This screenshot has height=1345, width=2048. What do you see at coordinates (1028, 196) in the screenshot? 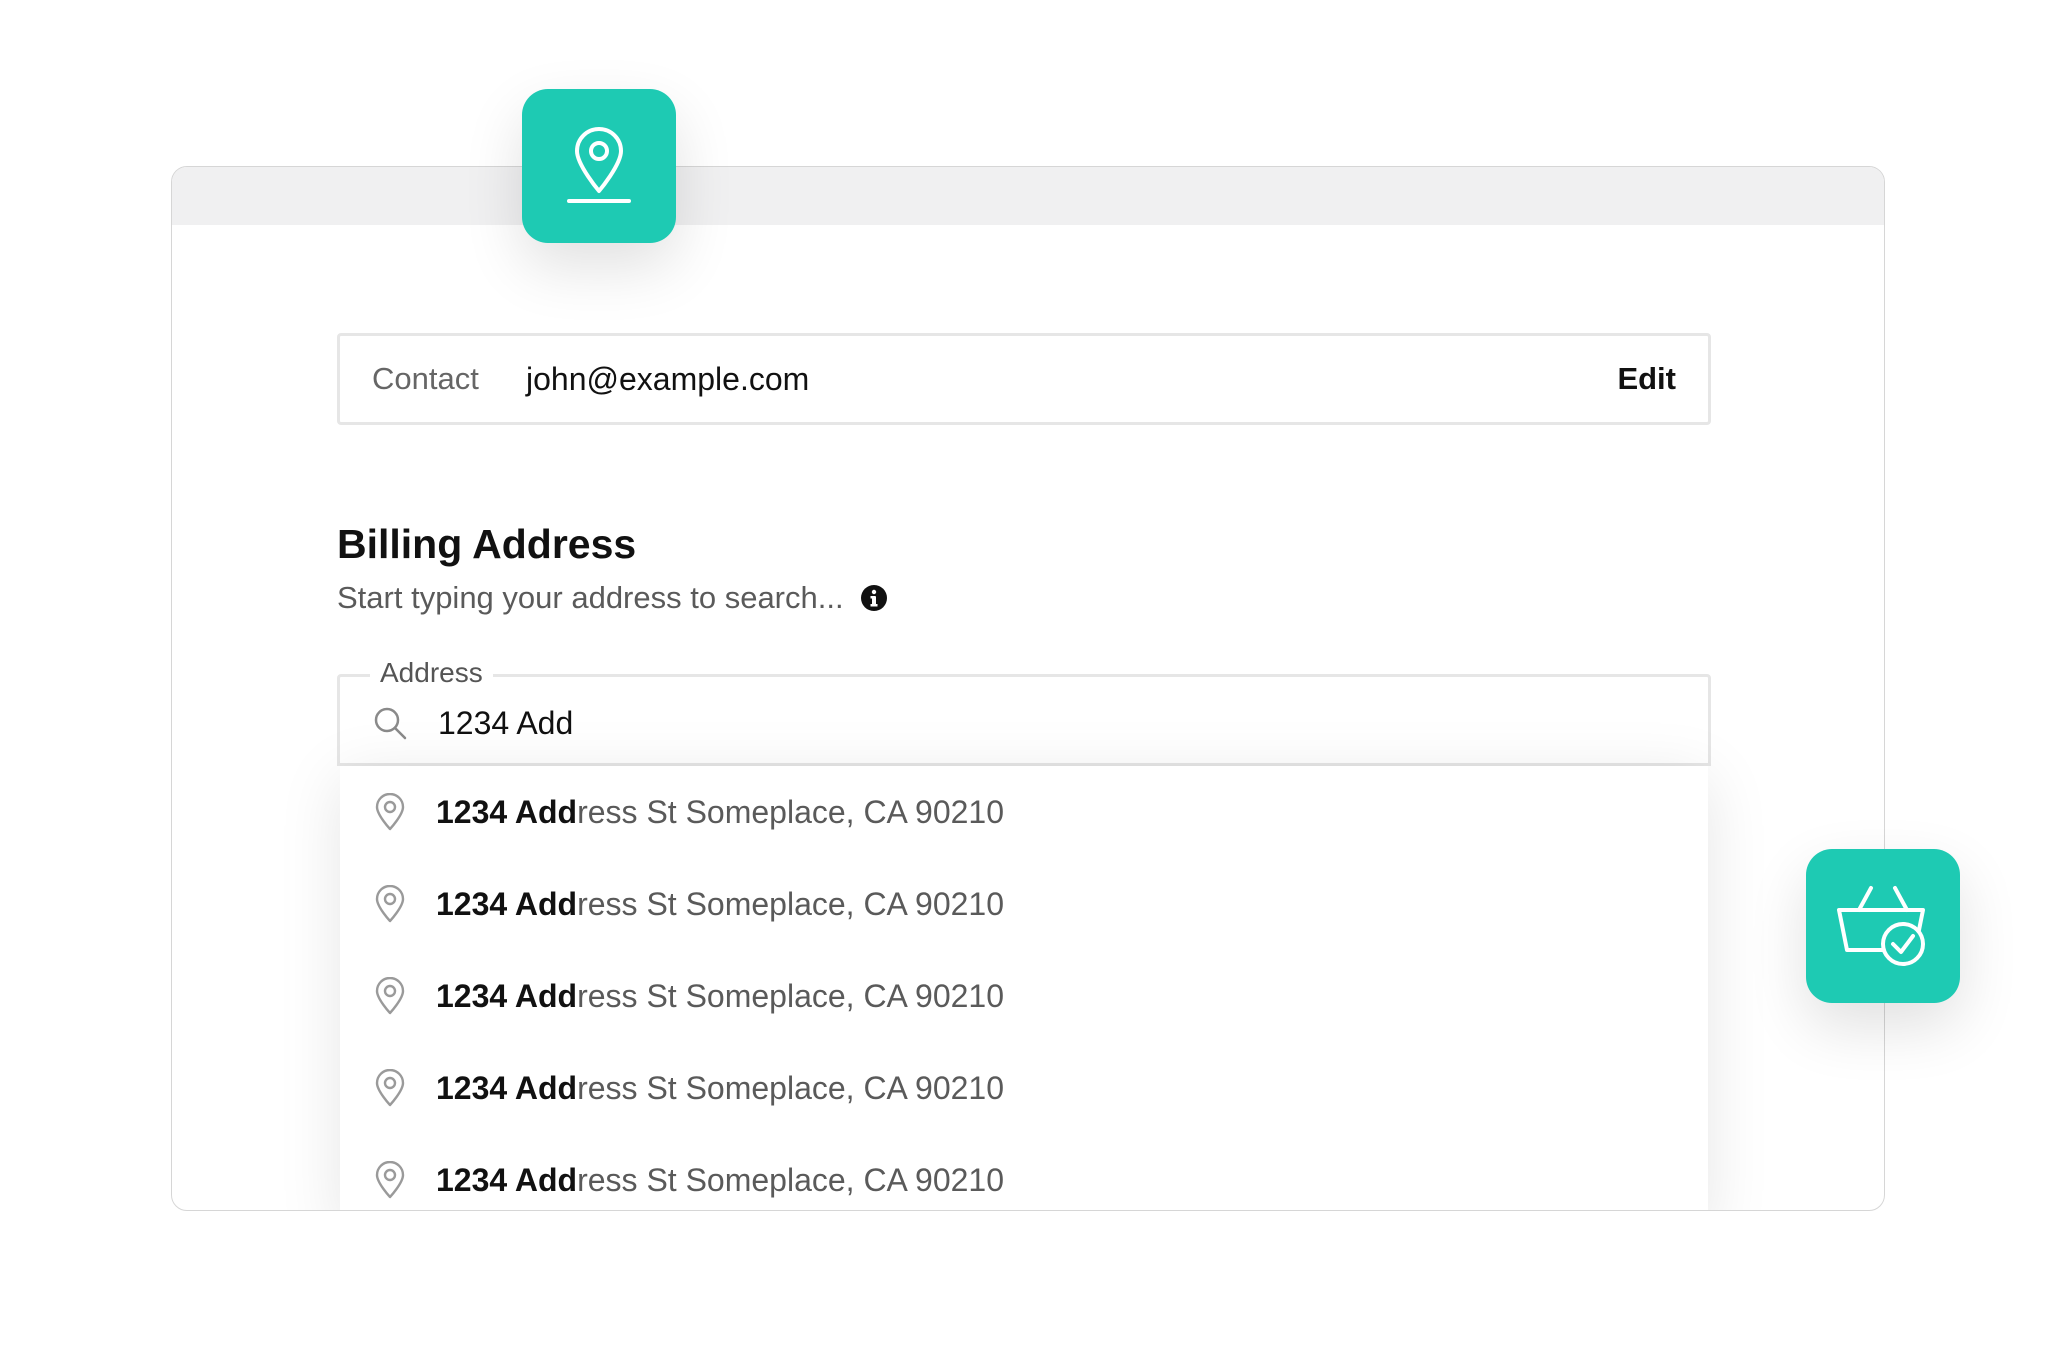
I see `window-titlebar` at bounding box center [1028, 196].